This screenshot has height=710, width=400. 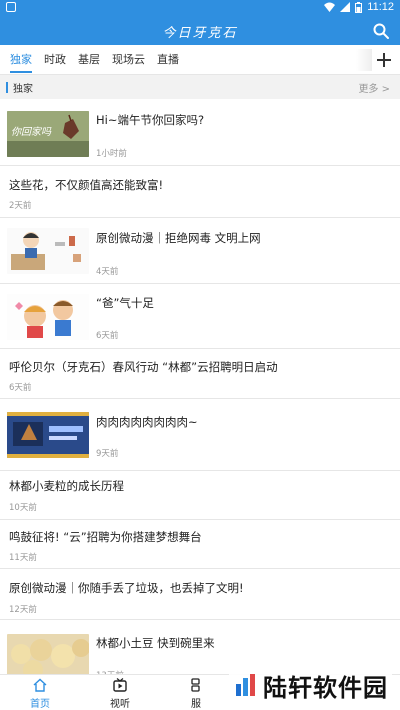 I want to click on news-title: 原创微动漫｜你随手丢了垃圾，也丢掉了文明!, so click(x=126, y=588).